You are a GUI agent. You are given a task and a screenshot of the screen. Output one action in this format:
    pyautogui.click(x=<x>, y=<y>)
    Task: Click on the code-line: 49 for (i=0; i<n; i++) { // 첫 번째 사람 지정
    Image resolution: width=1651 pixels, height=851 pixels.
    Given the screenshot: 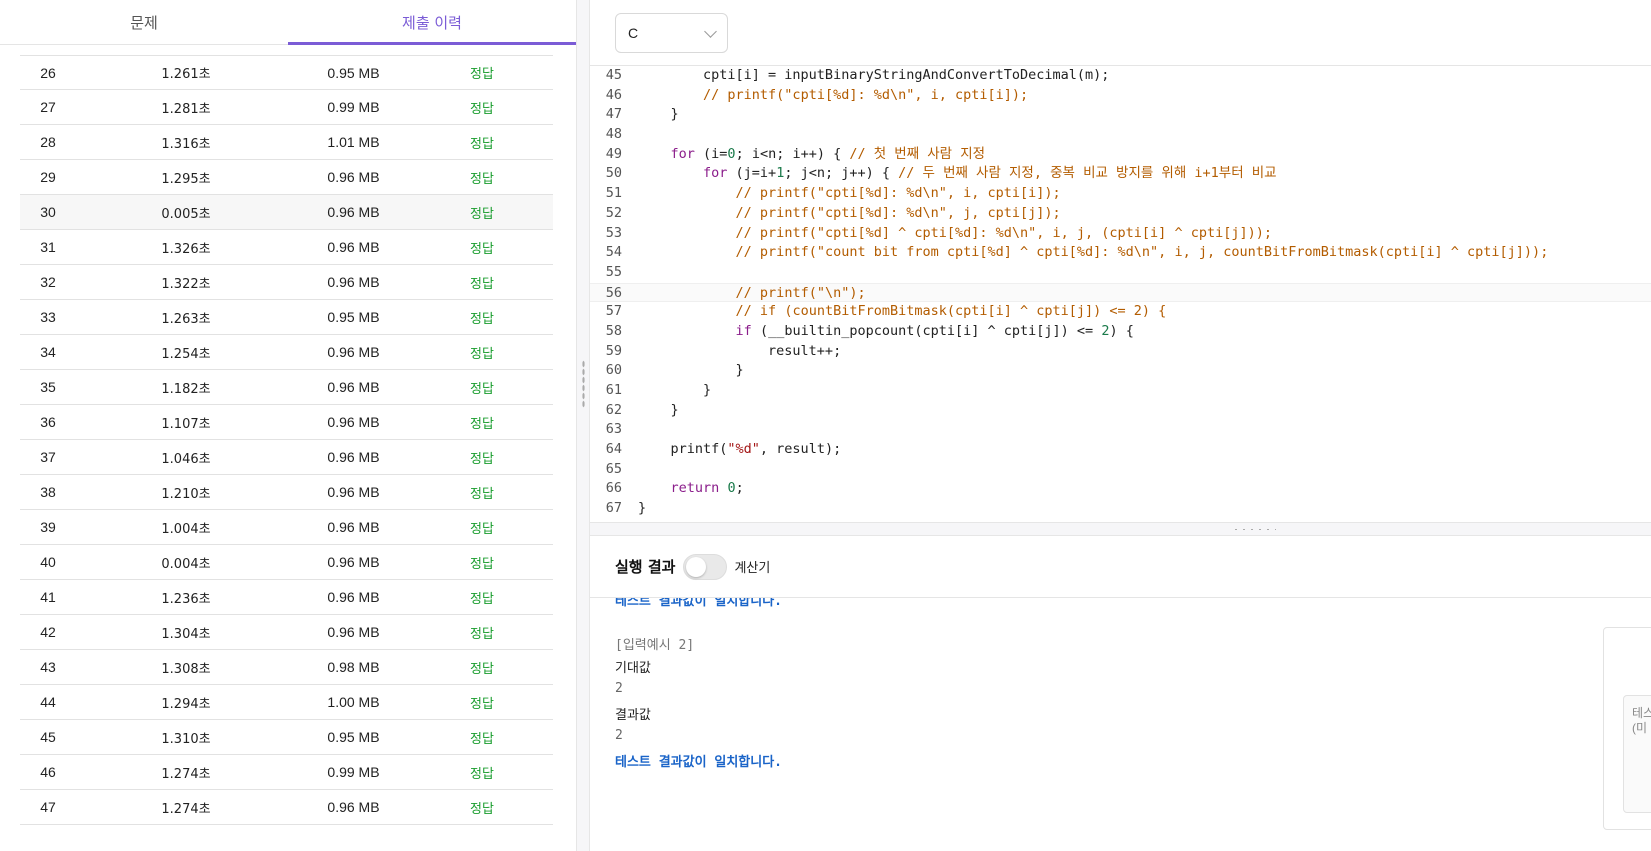 What is the action you would take?
    pyautogui.click(x=1120, y=155)
    